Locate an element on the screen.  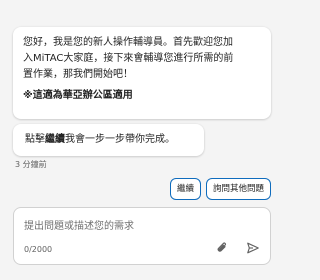
attach-button is located at coordinates (222, 249).